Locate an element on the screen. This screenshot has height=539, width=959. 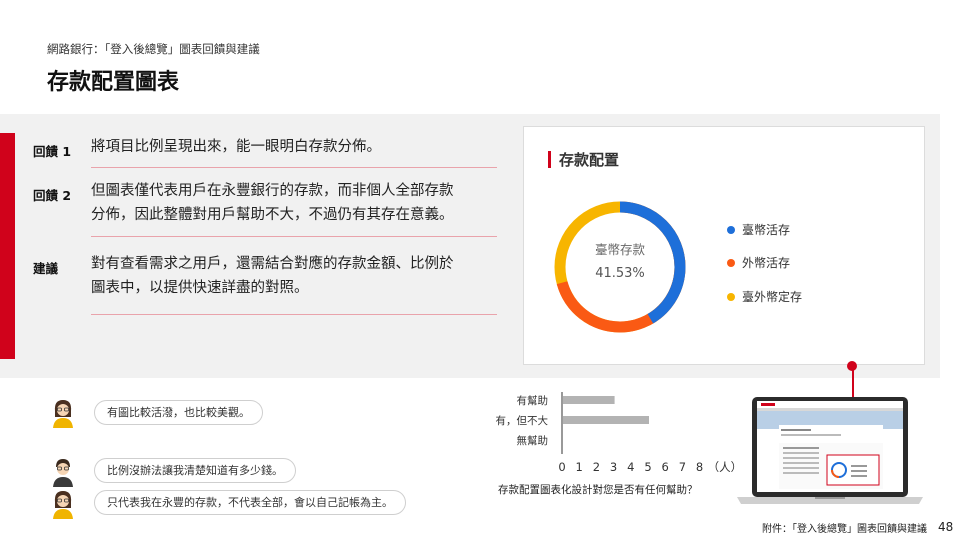
male-avatar-icon is located at coordinates (63, 473).